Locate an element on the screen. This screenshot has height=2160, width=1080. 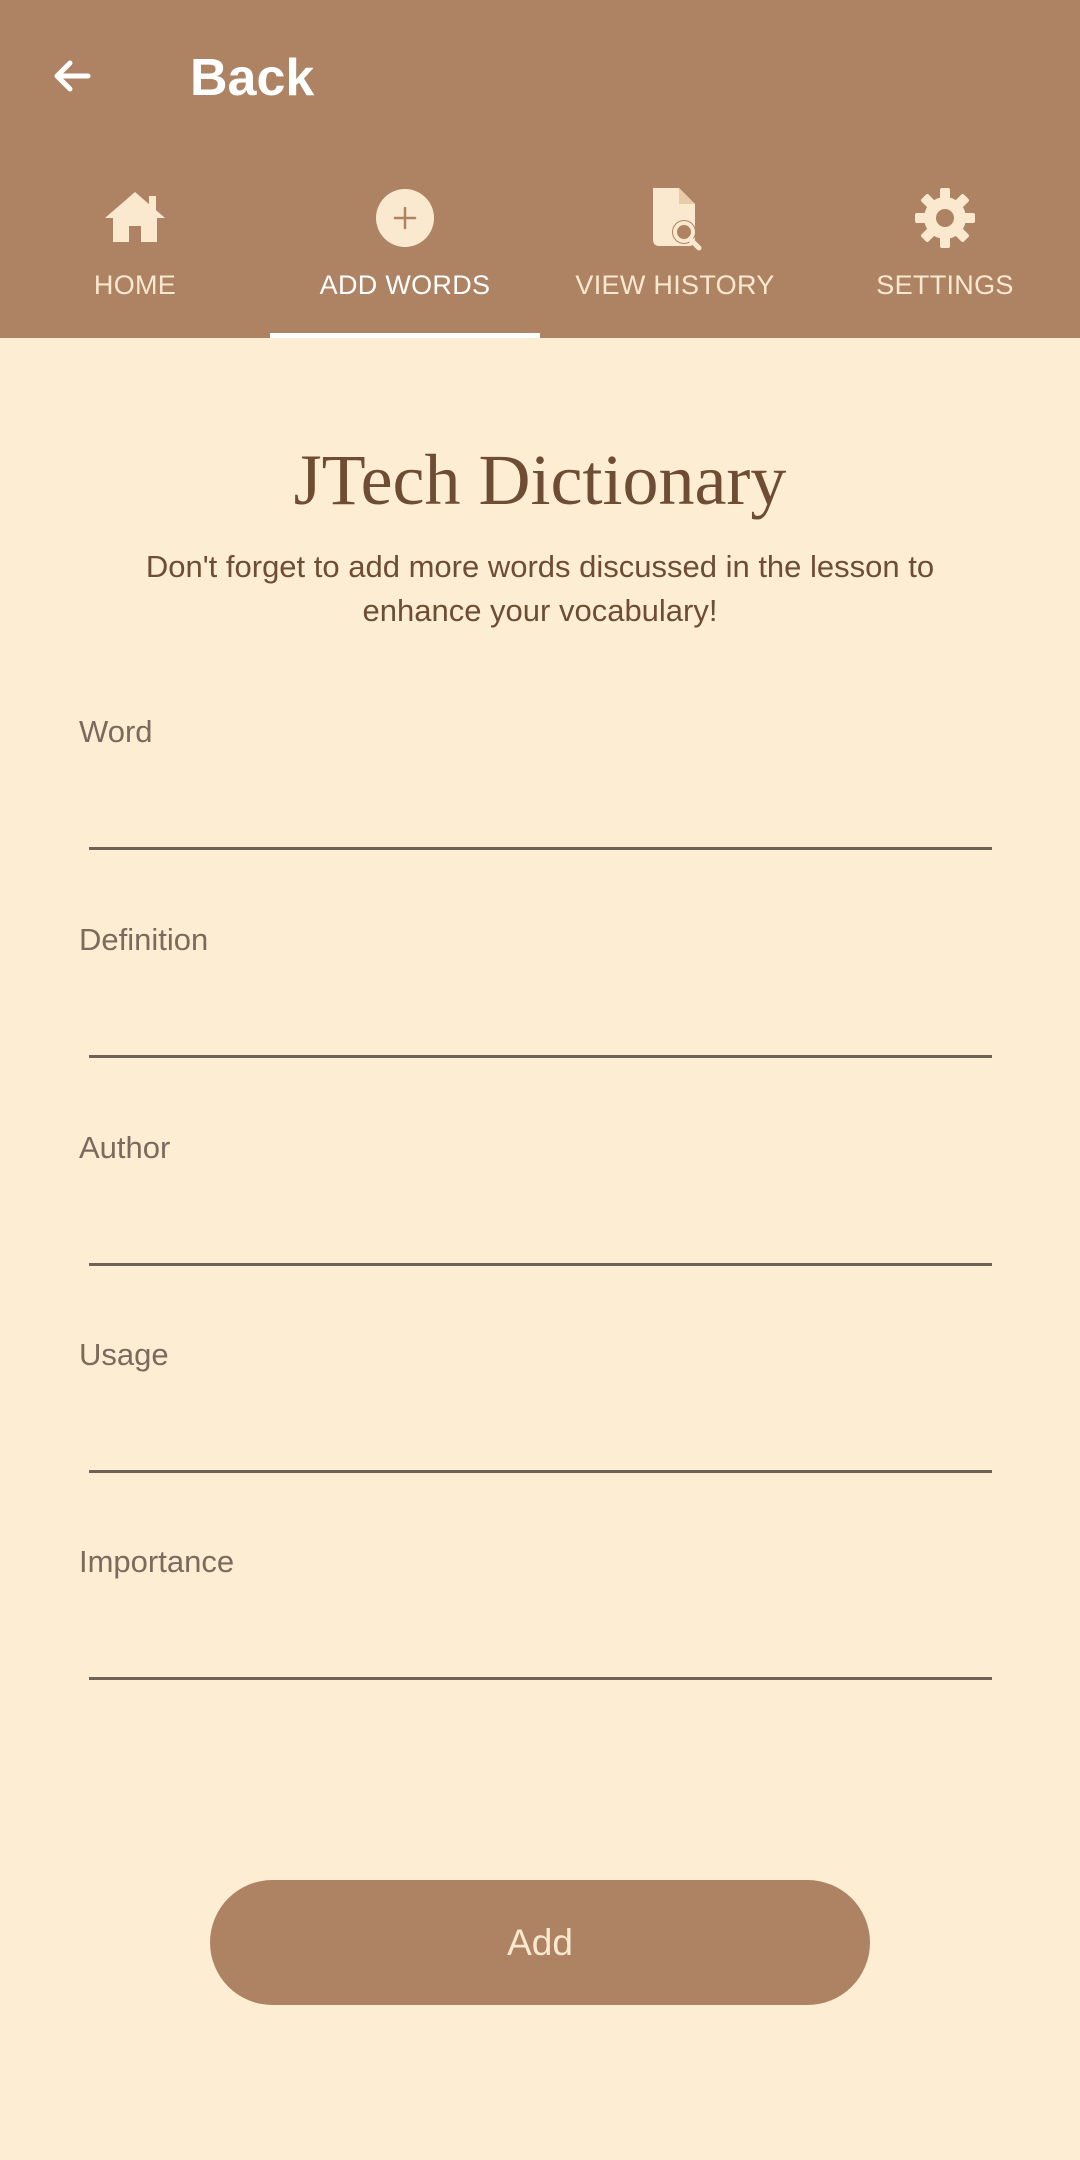
home-icon is located at coordinates (135, 218).